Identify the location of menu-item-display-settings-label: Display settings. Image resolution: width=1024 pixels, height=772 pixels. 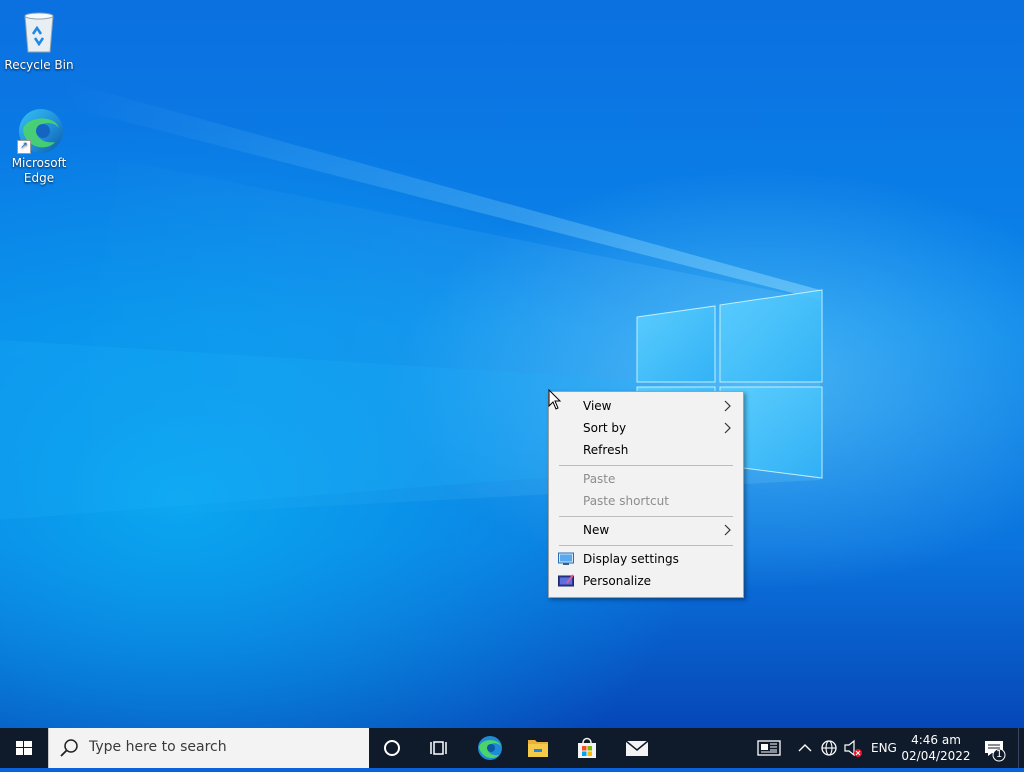
(631, 559).